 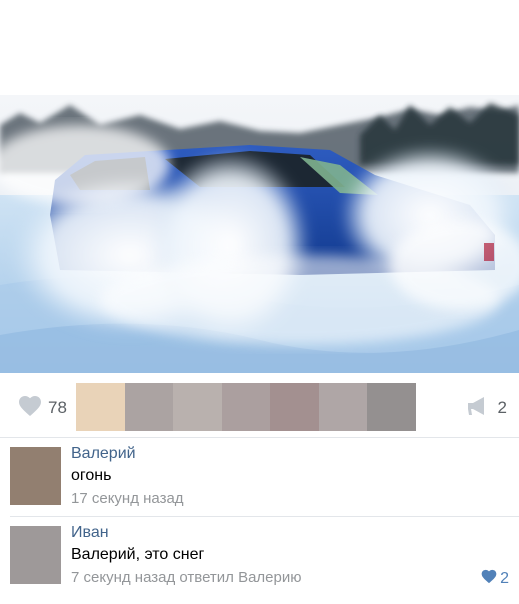 What do you see at coordinates (30, 408) in the screenshot?
I see `heart-icon` at bounding box center [30, 408].